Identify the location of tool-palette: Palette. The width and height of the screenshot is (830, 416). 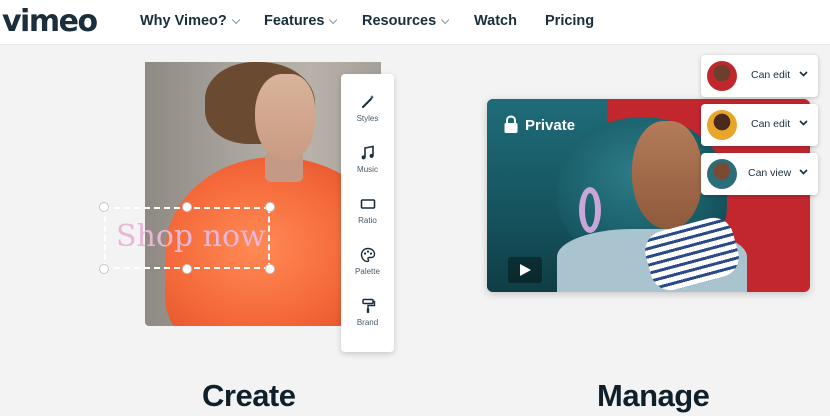
(367, 270).